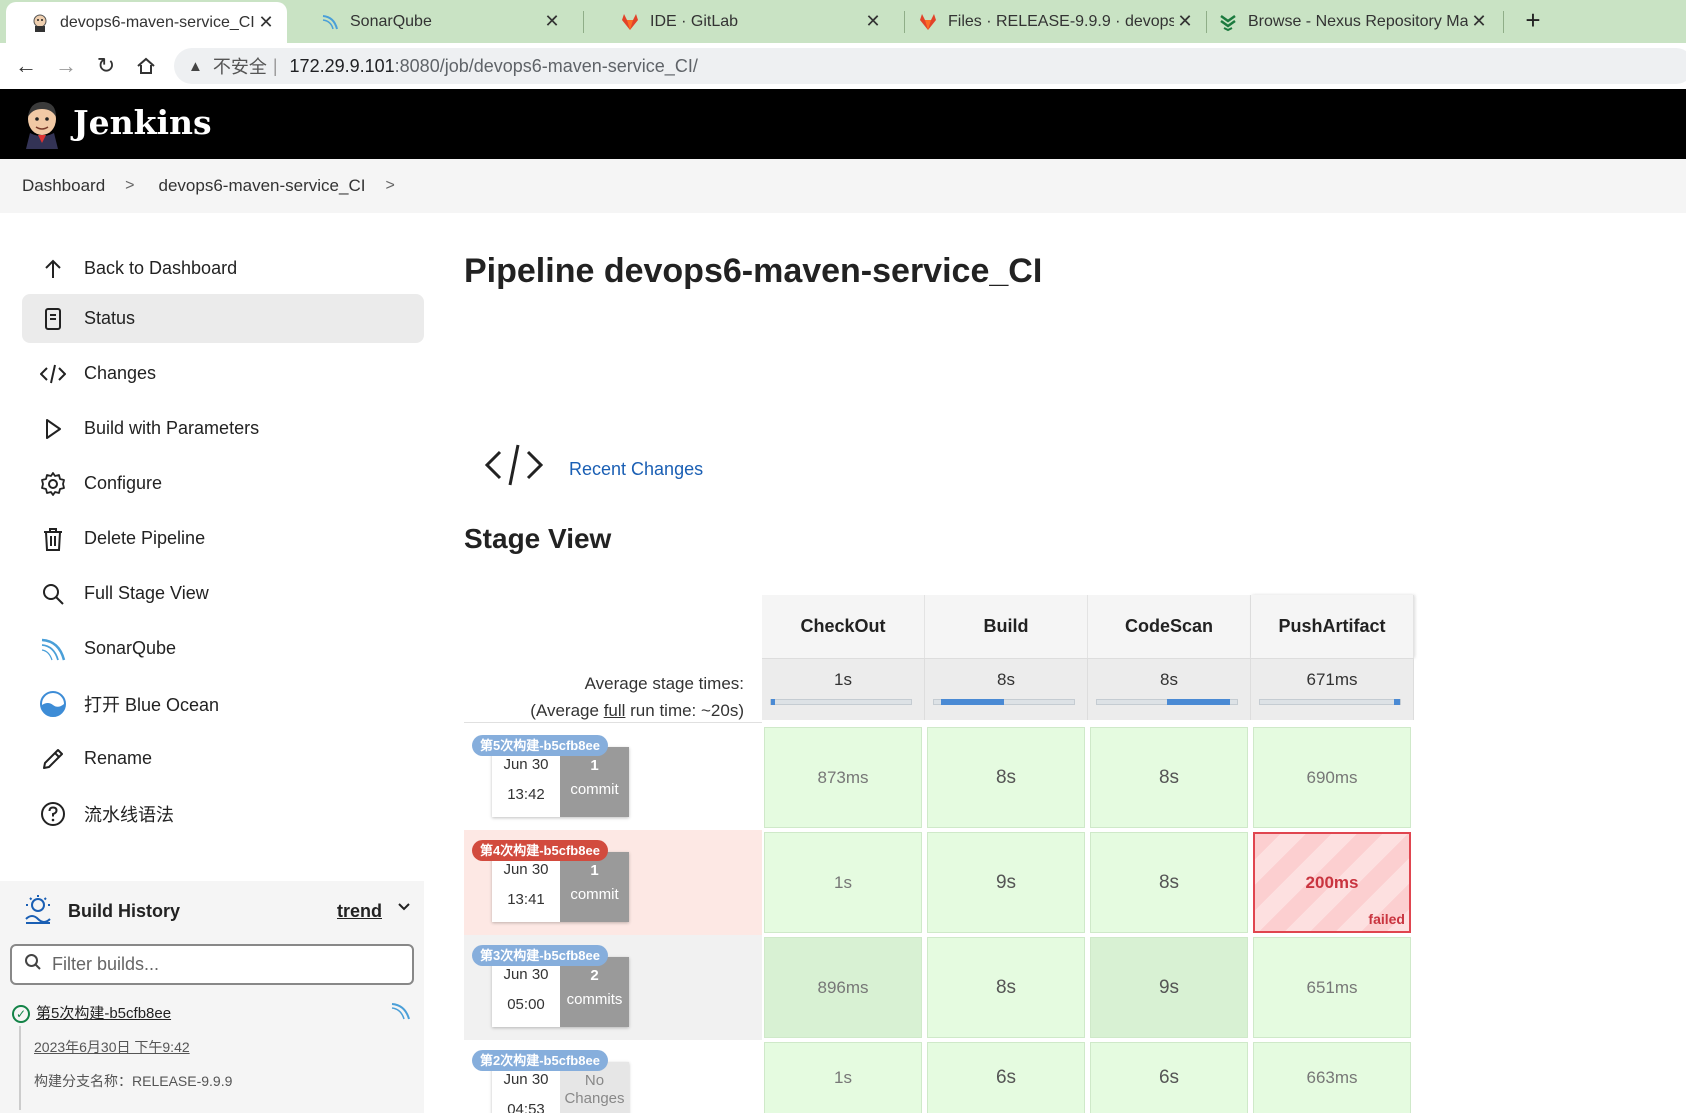 The width and height of the screenshot is (1686, 1113). Describe the element at coordinates (843, 124) in the screenshot. I see `jenkins-header: Jenkins` at that location.